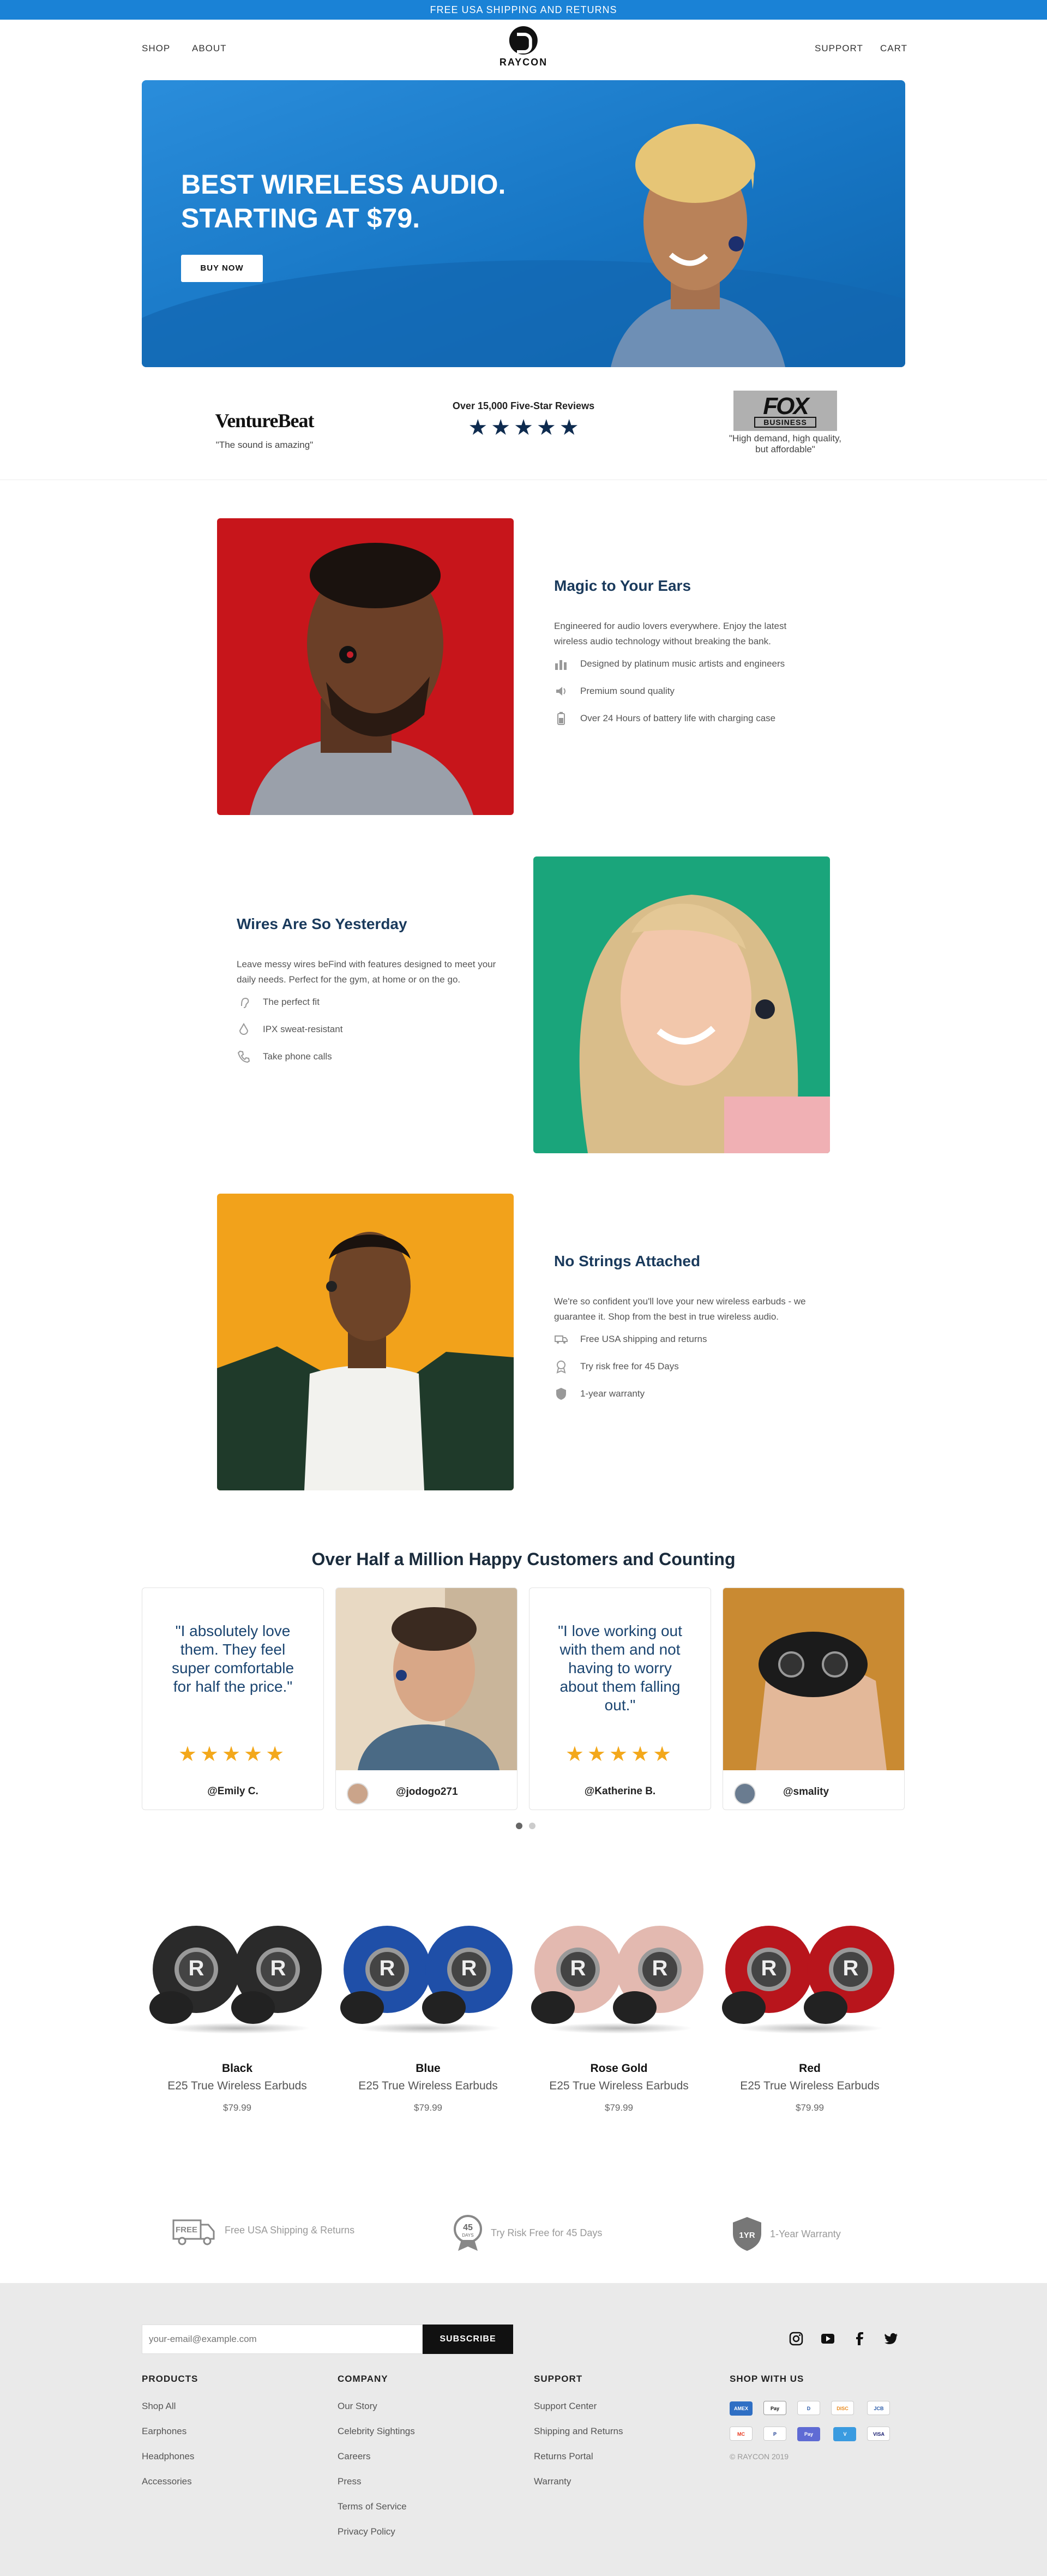  What do you see at coordinates (282, 2339) in the screenshot?
I see `email-field` at bounding box center [282, 2339].